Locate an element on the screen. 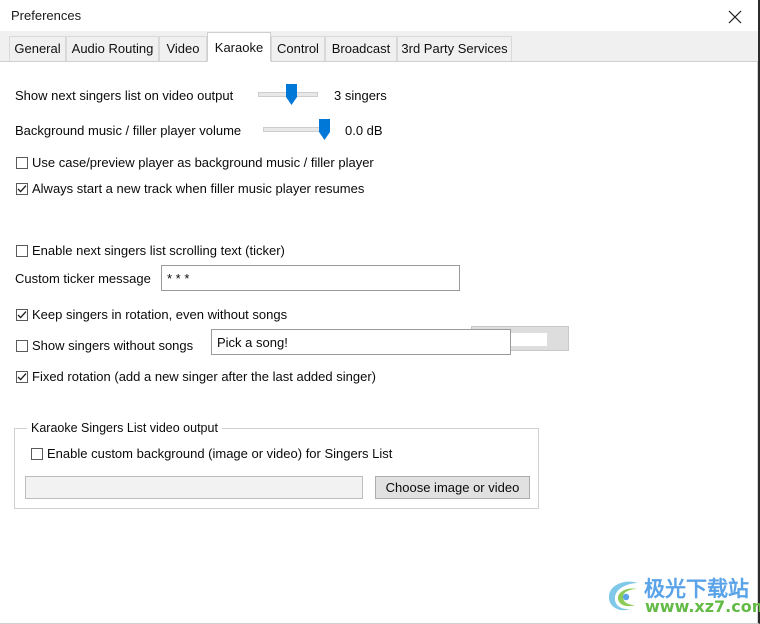 Image resolution: width=760 pixels, height=624 pixels. close-button is located at coordinates (735, 15).